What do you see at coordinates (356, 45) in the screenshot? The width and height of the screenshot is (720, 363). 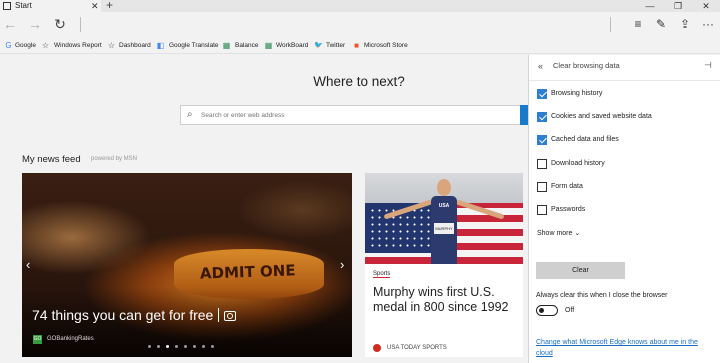 I see `microsoft-logo-icon: ■` at bounding box center [356, 45].